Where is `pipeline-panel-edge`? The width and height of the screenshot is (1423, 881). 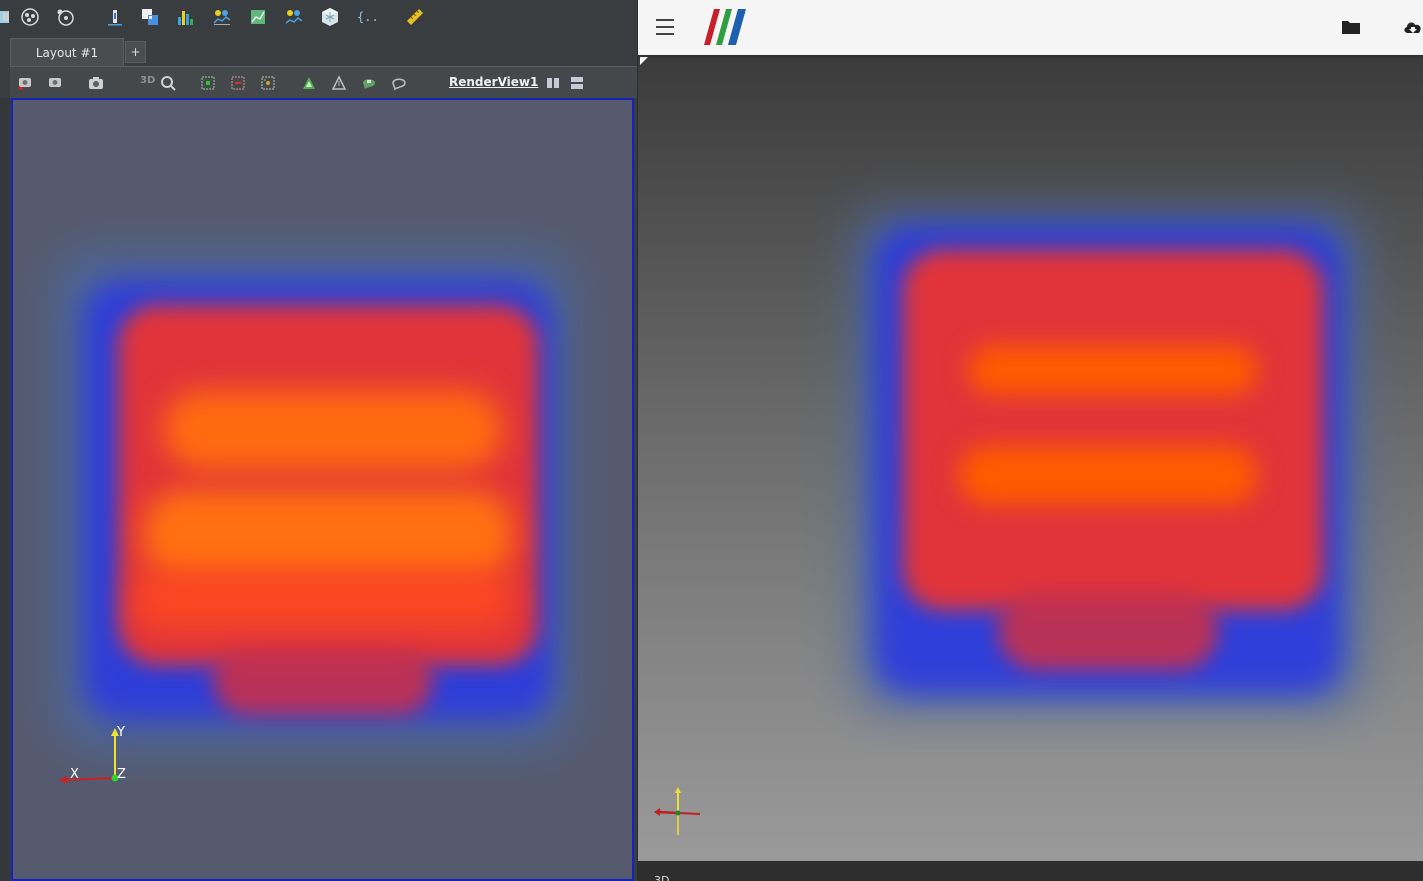 pipeline-panel-edge is located at coordinates (5, 489).